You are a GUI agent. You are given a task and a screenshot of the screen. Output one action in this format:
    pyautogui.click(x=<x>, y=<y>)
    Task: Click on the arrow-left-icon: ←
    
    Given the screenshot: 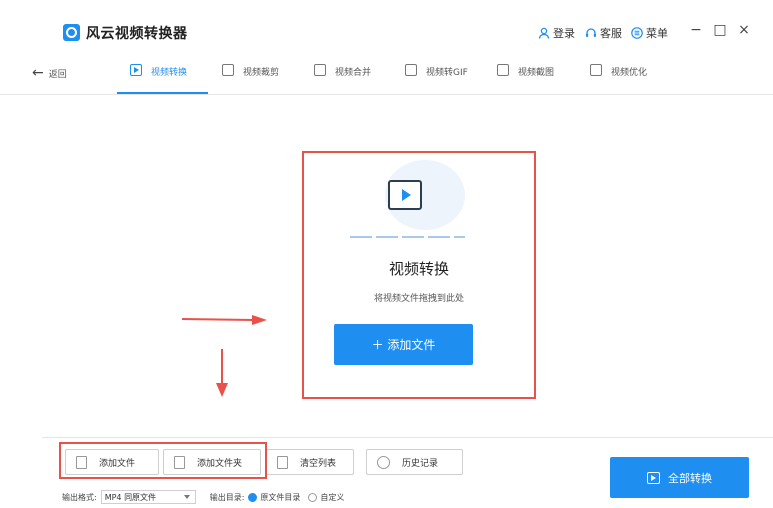 What is the action you would take?
    pyautogui.click(x=38, y=73)
    